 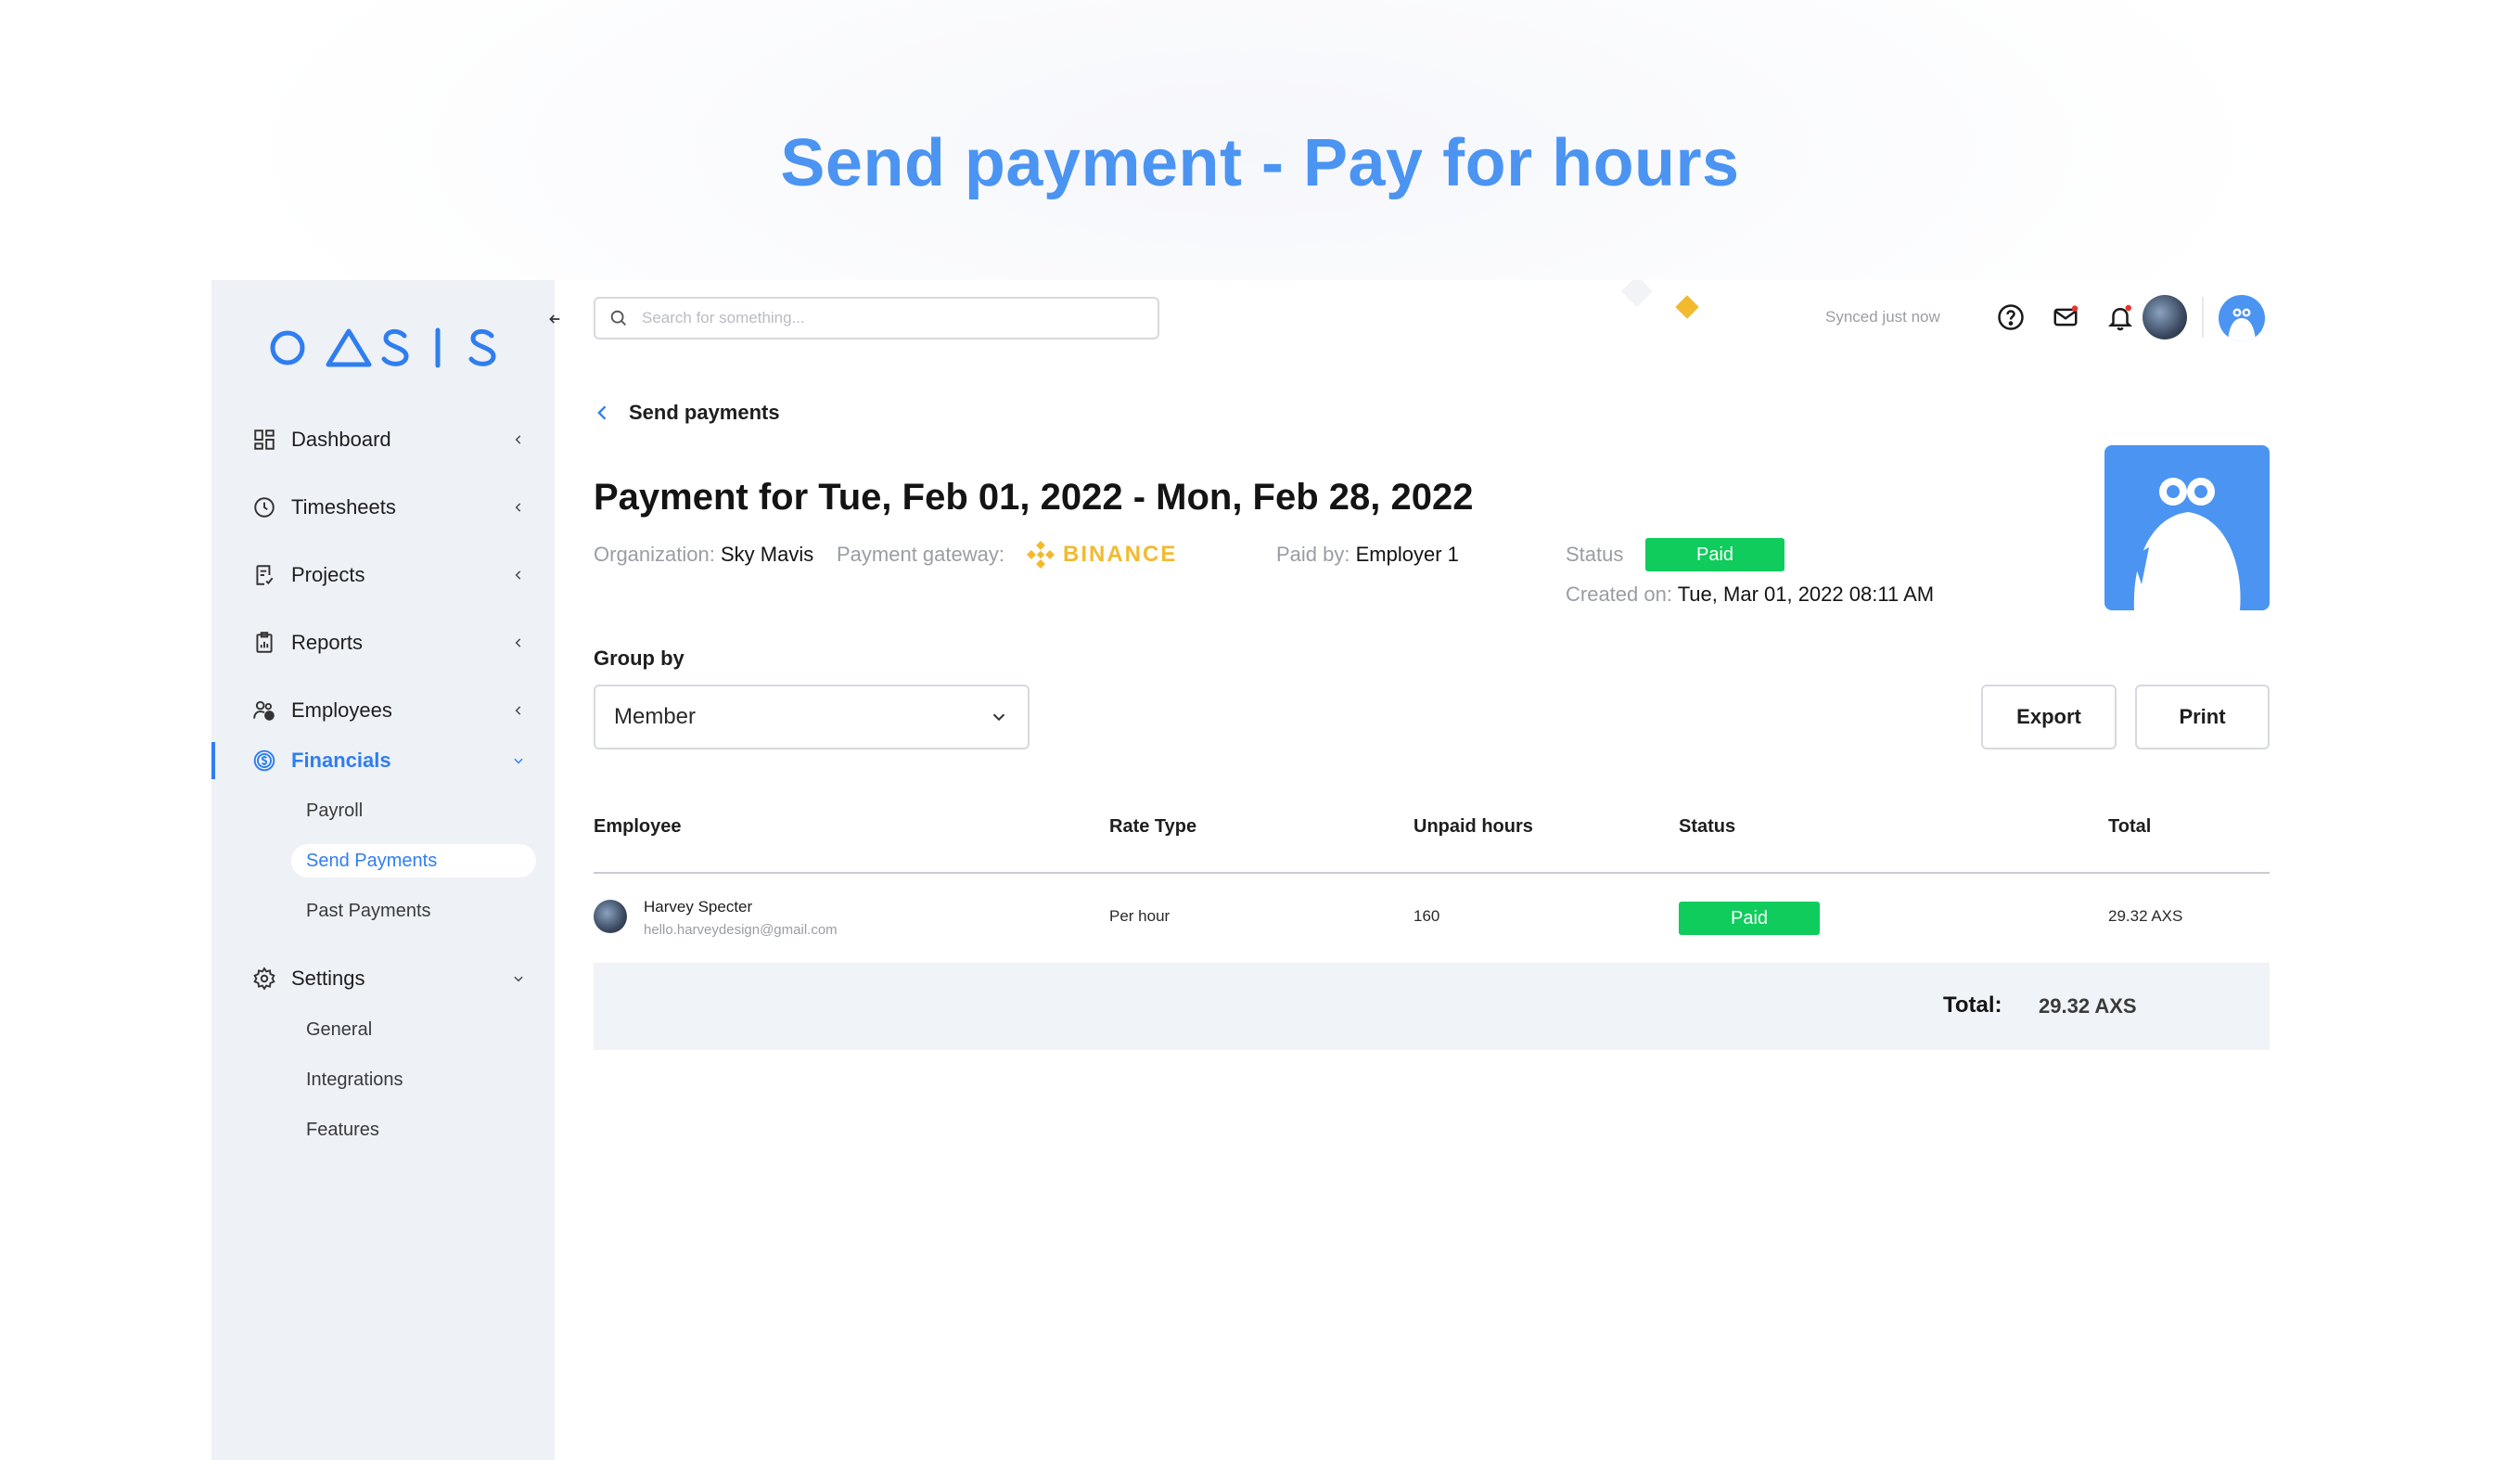 What do you see at coordinates (2120, 317) in the screenshot?
I see `bell-icon` at bounding box center [2120, 317].